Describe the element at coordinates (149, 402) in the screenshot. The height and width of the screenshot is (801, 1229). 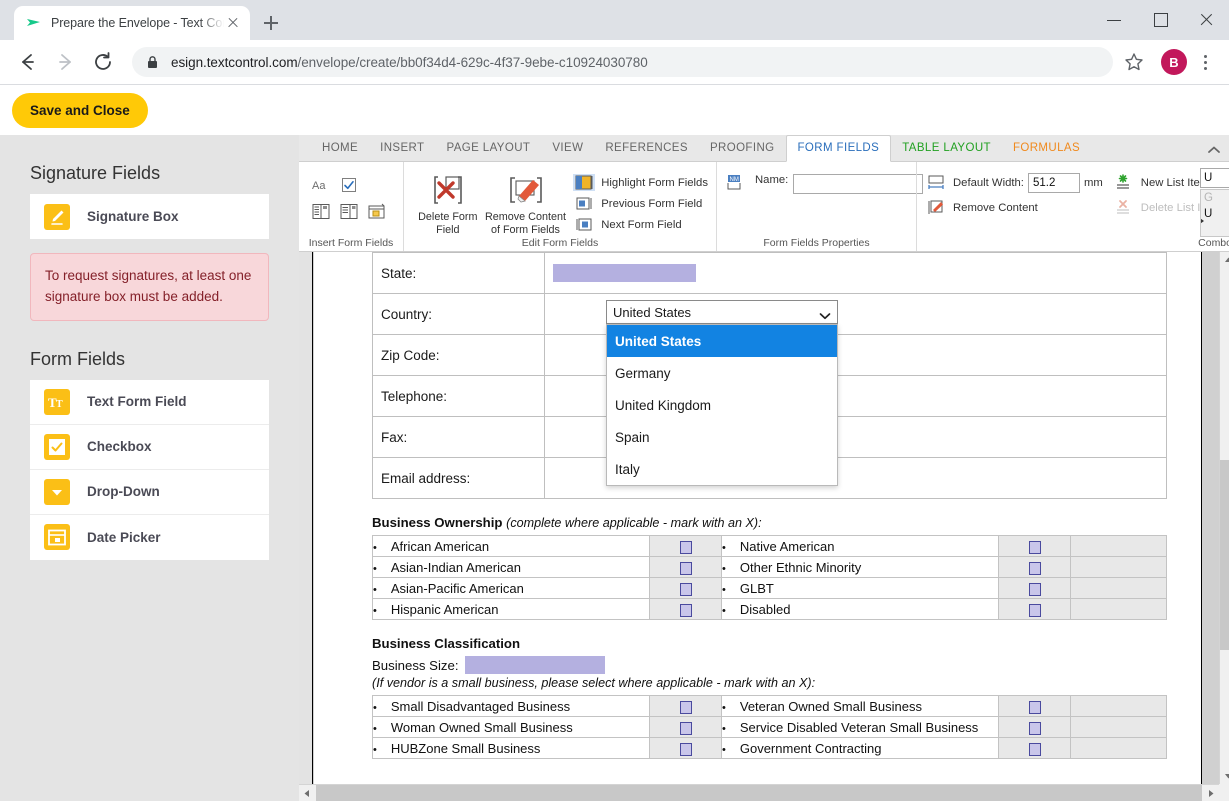
I see `sidebar-item-text-form-field: TT Text Form Field` at that location.